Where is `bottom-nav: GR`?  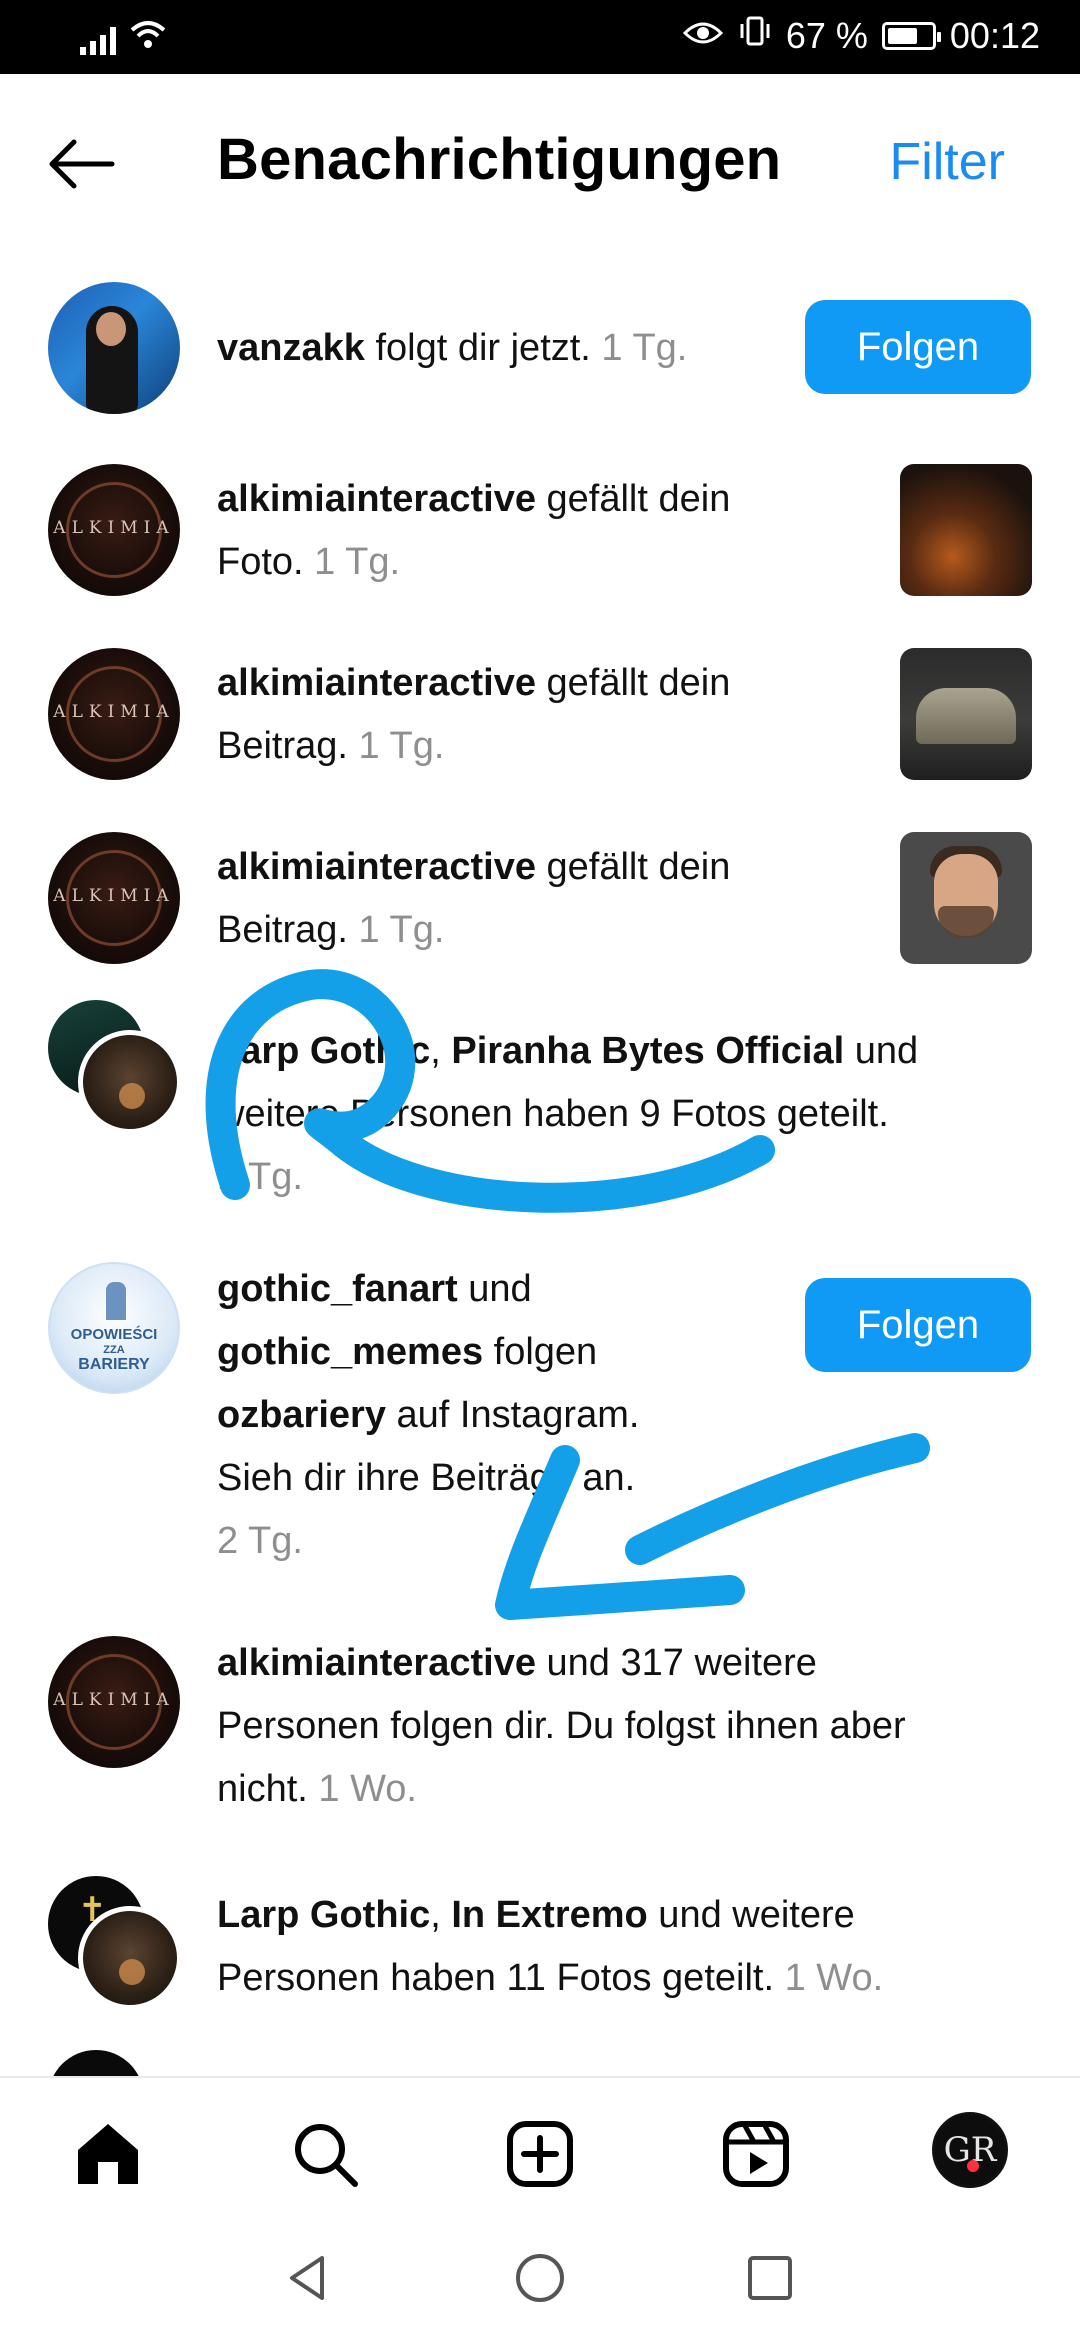
bottom-nav: GR is located at coordinates (540, 2148).